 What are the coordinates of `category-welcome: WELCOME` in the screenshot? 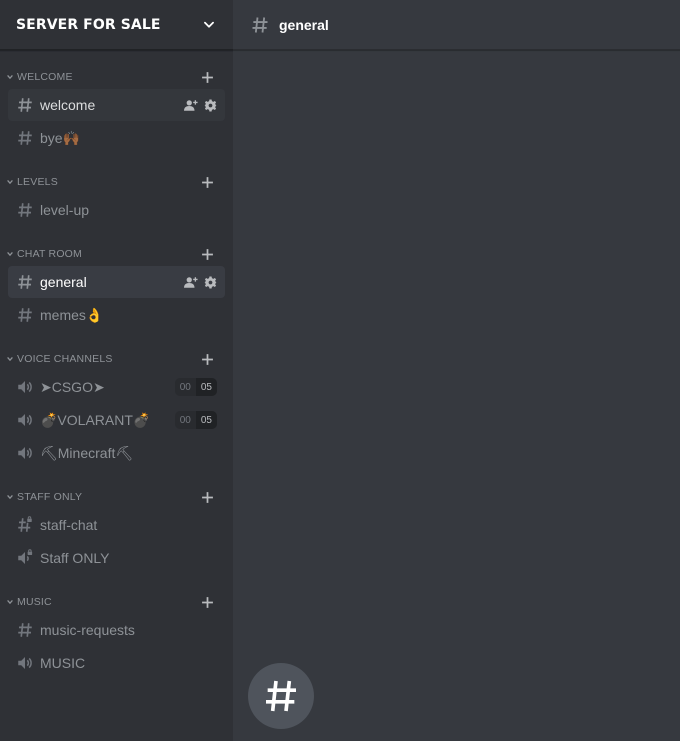 It's located at (116, 77).